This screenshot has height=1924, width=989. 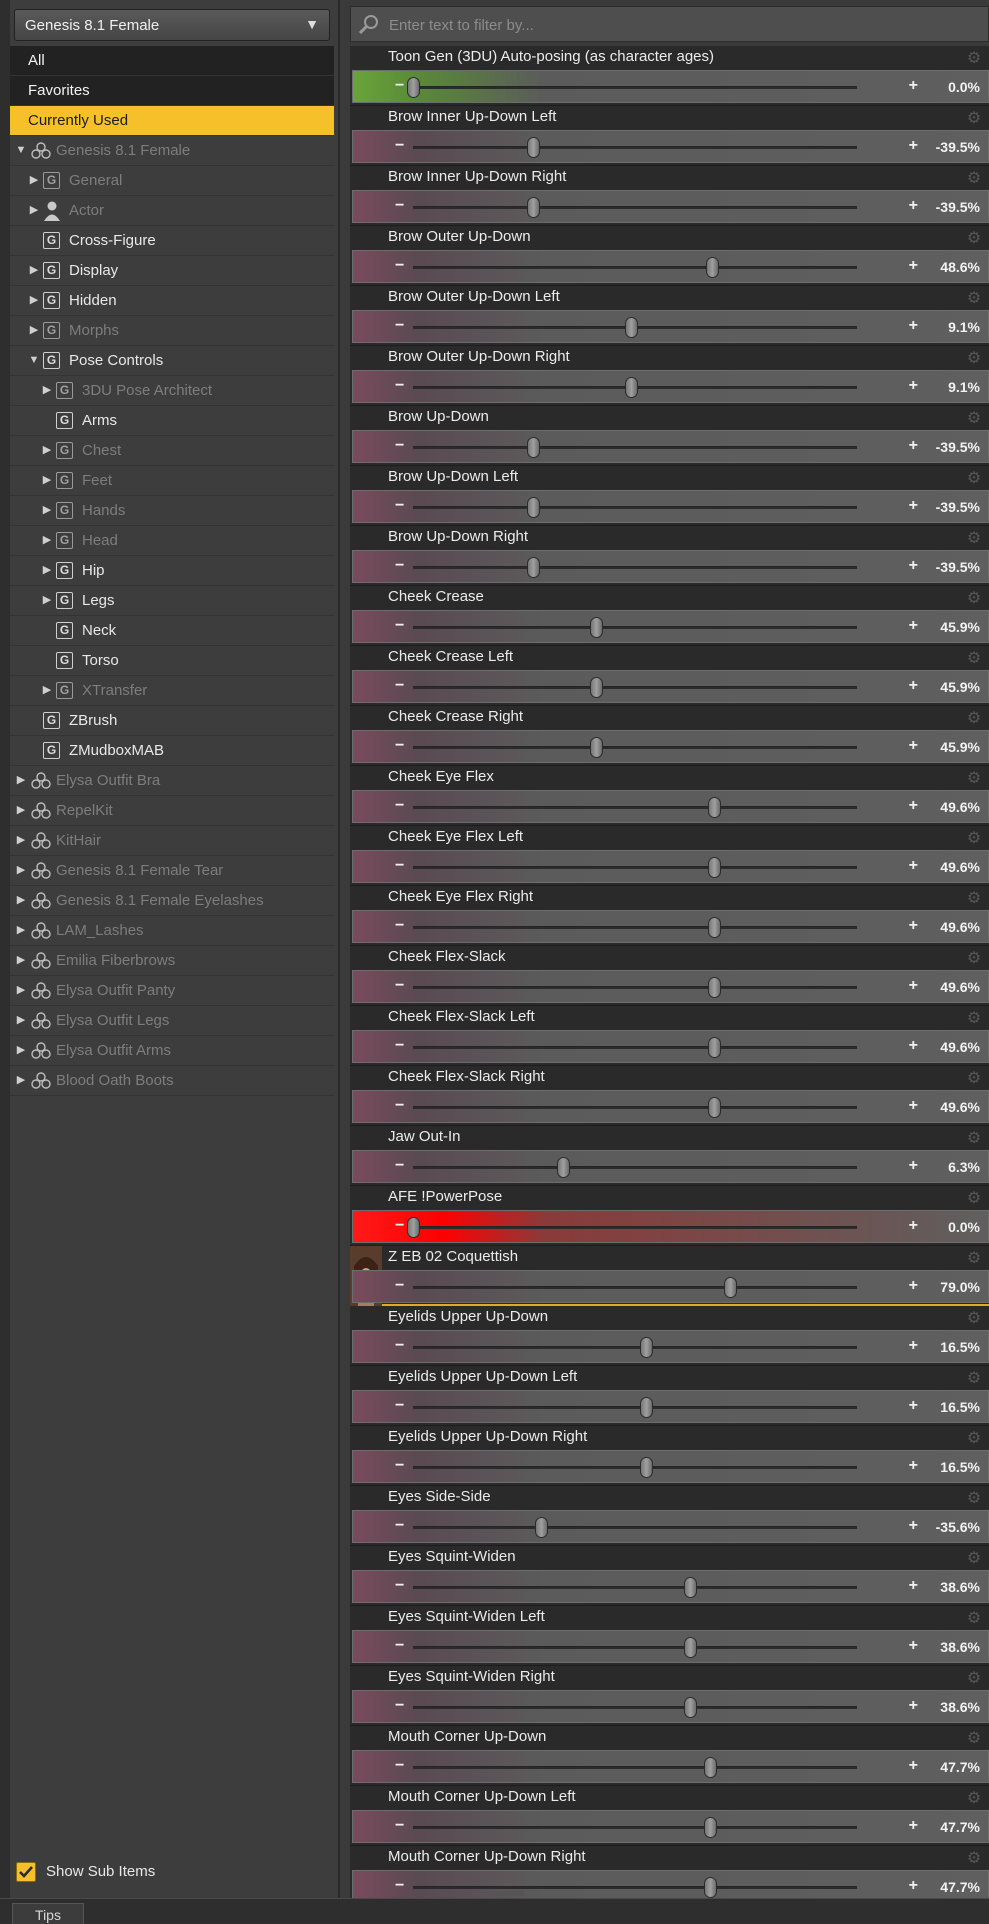 I want to click on property-slider: − +38.6%, so click(x=670, y=1646).